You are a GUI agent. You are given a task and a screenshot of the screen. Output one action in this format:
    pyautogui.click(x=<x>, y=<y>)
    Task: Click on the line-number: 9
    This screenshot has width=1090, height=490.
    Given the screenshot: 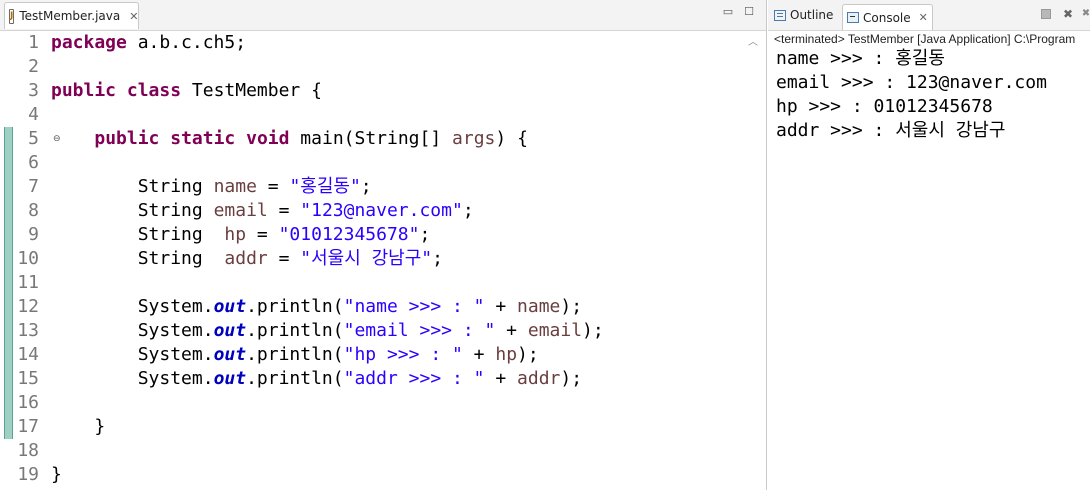 What is the action you would take?
    pyautogui.click(x=33, y=234)
    